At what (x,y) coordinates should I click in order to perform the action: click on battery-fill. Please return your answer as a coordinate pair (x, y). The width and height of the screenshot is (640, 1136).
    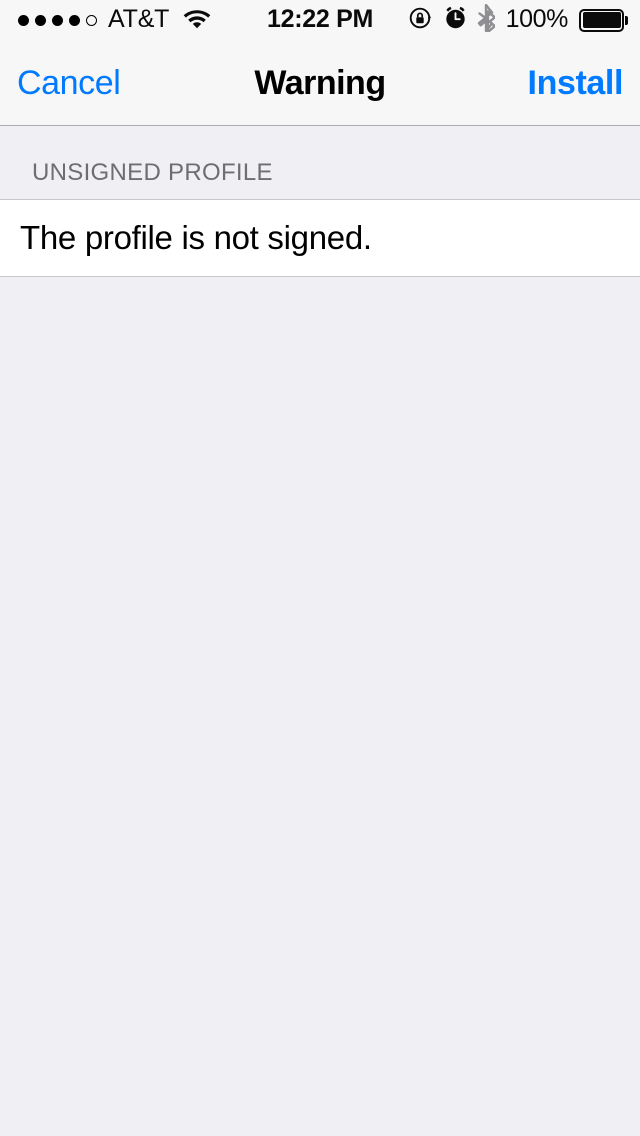
    Looking at the image, I should click on (601, 20).